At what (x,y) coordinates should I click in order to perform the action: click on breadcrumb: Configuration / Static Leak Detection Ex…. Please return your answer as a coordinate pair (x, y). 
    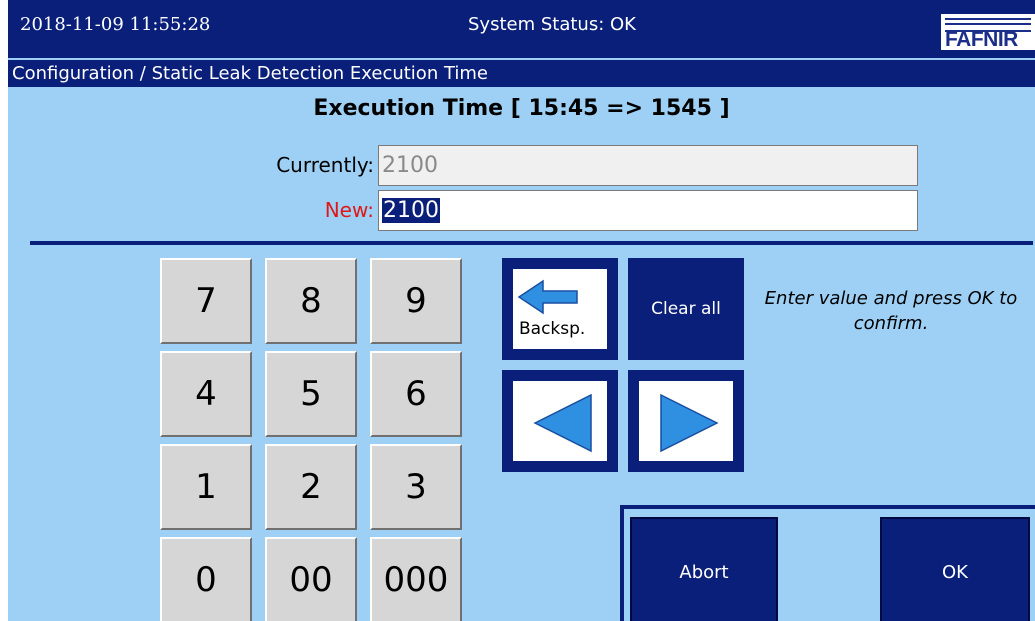
    Looking at the image, I should click on (521, 73).